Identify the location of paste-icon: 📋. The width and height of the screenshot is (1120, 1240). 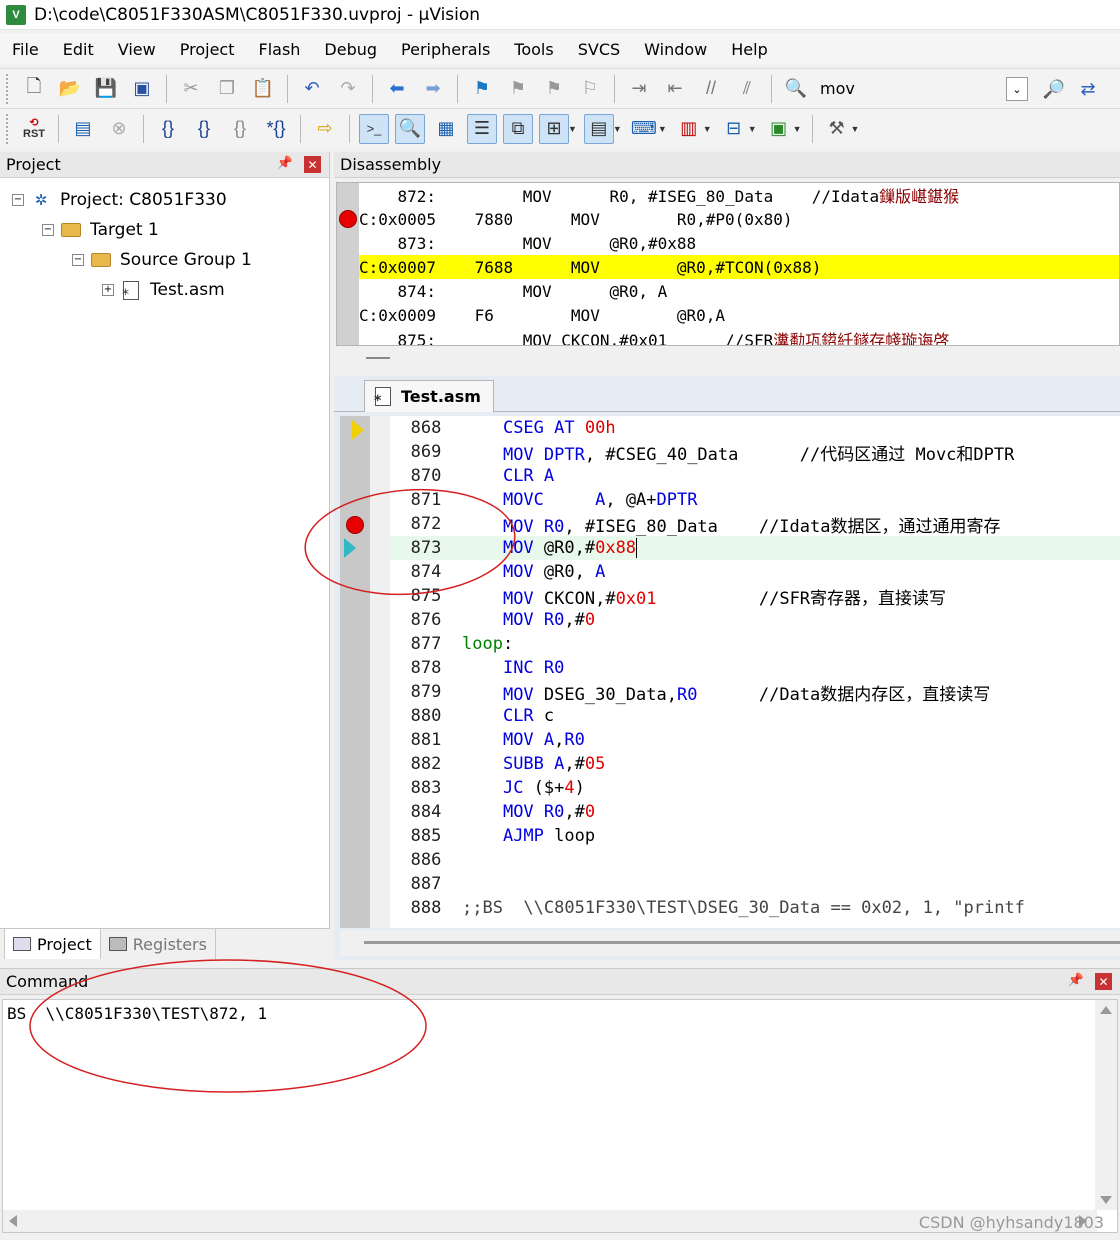
(263, 89).